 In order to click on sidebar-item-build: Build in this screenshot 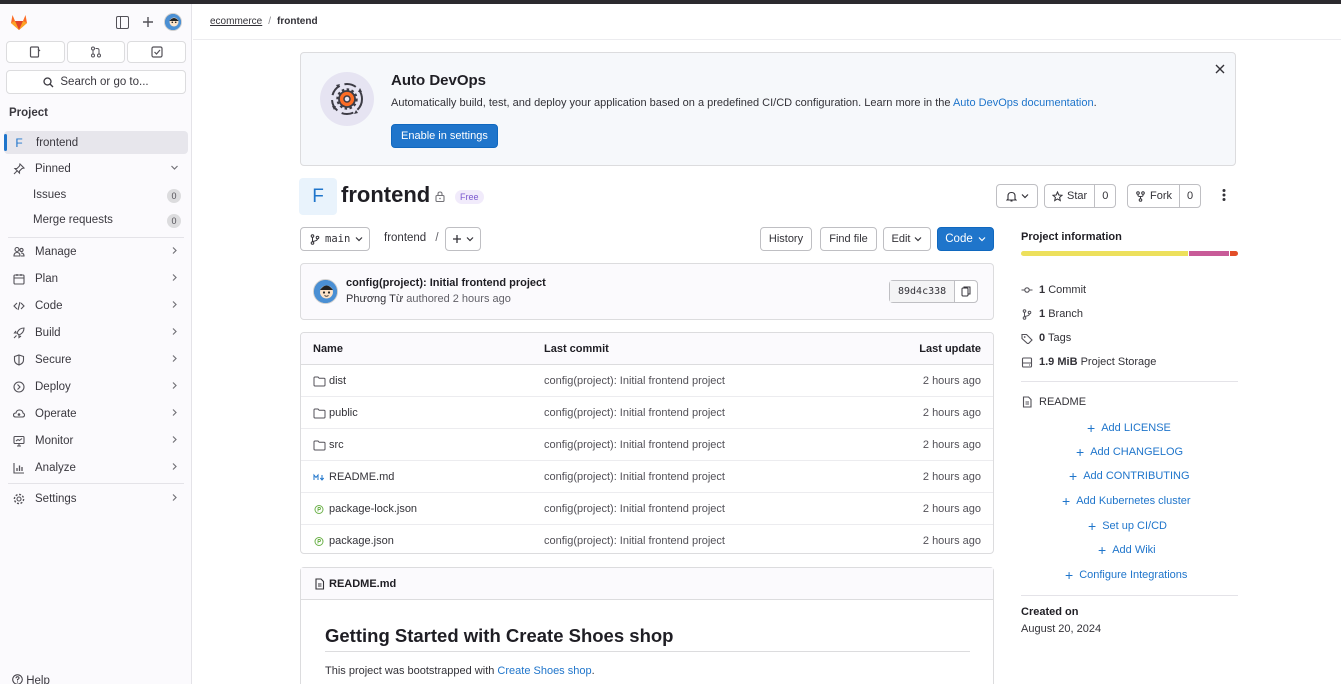, I will do `click(96, 332)`.